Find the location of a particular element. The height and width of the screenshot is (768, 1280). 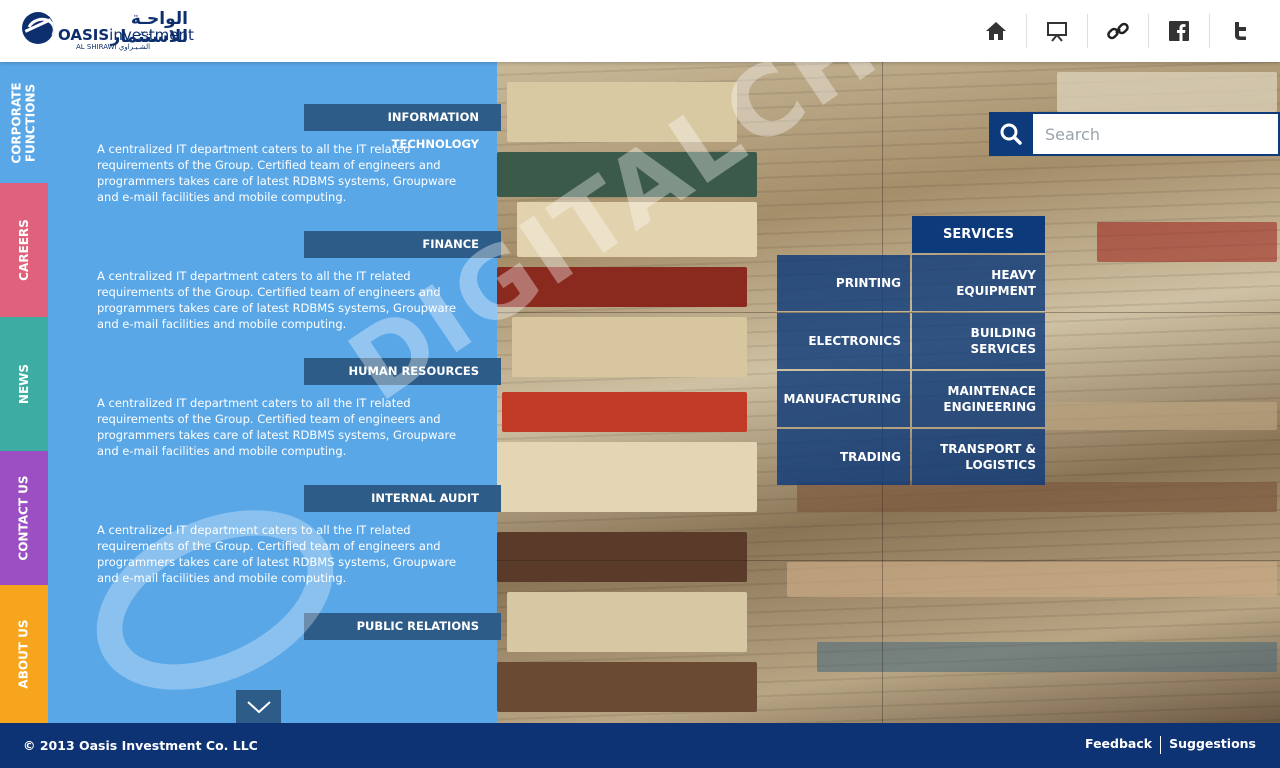

dept-header-human-resources: HUMAN RESOURCES is located at coordinates (402, 371).